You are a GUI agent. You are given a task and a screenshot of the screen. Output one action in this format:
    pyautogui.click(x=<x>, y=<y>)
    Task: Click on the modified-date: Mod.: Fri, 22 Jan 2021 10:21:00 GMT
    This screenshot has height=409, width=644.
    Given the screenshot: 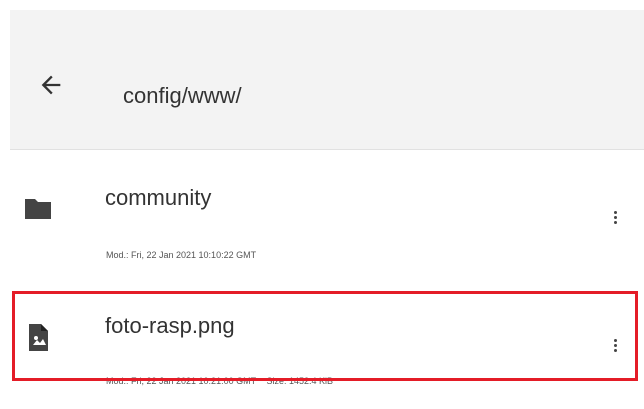 What is the action you would take?
    pyautogui.click(x=181, y=381)
    